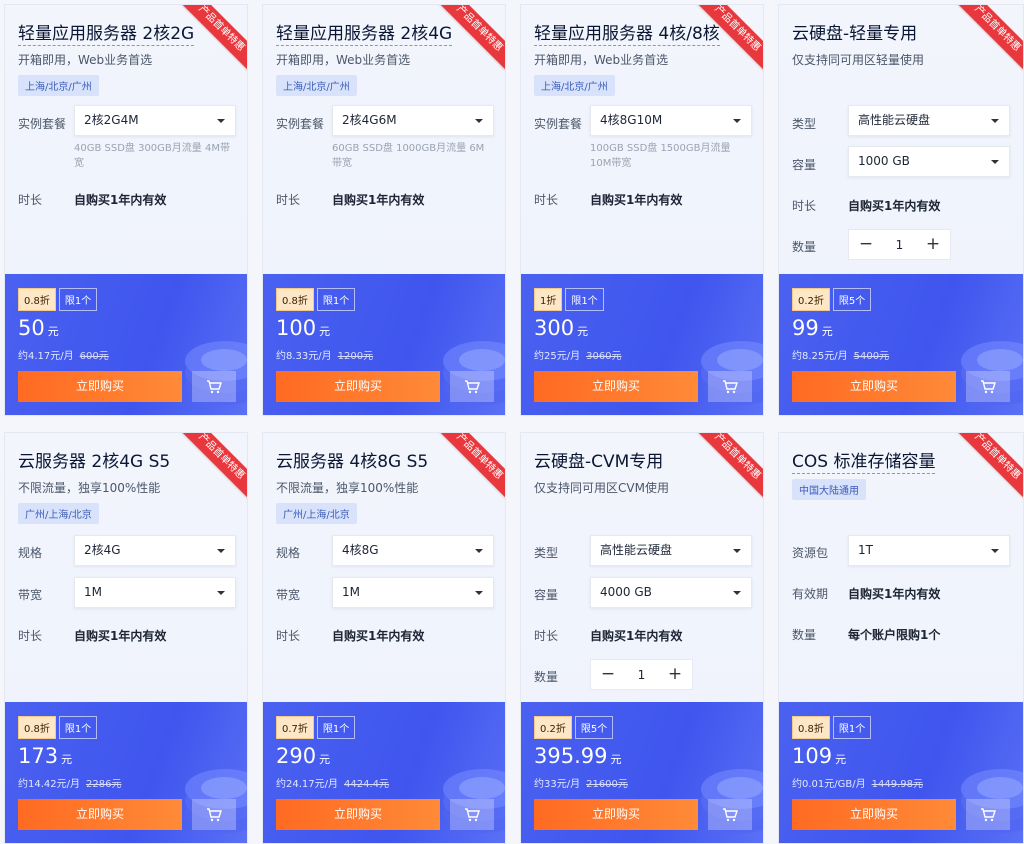  I want to click on monthly-price-value: 约8.25元/月, so click(820, 356).